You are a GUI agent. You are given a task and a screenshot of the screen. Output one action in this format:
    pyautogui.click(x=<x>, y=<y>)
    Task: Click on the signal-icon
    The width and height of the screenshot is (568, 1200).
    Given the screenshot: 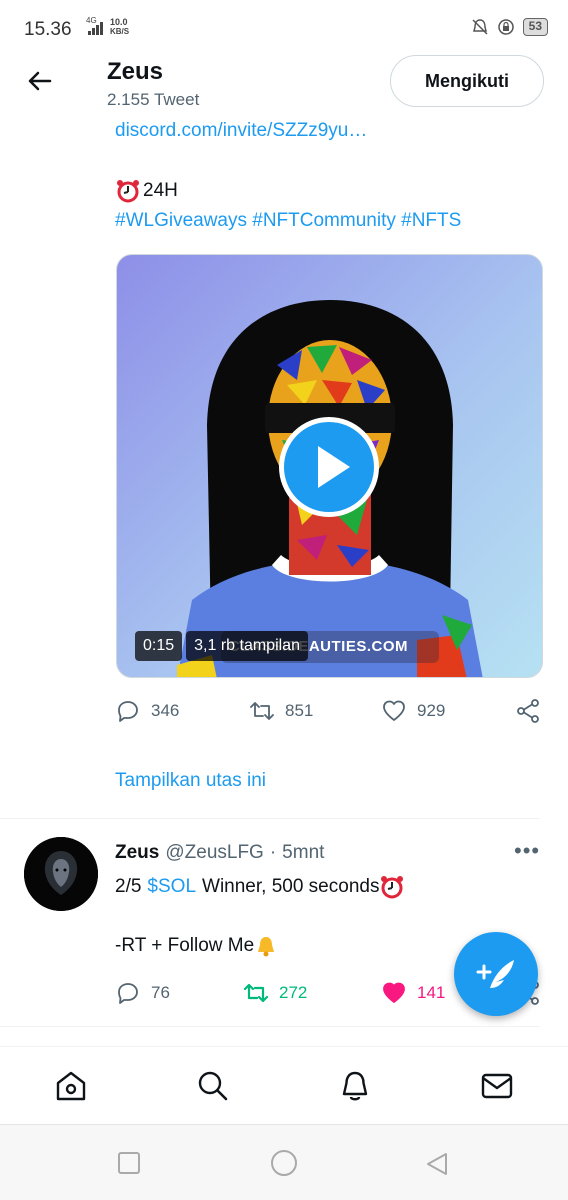 What is the action you would take?
    pyautogui.click(x=95, y=28)
    